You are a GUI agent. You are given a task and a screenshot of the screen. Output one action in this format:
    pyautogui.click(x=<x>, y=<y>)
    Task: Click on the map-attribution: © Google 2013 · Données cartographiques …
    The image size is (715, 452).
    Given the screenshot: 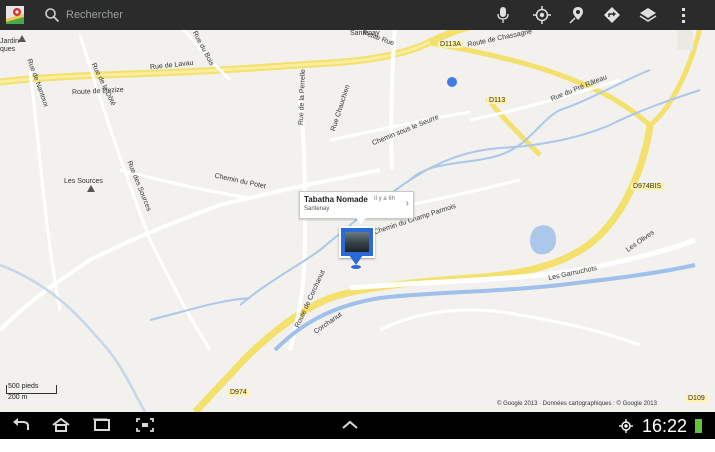 What is the action you would take?
    pyautogui.click(x=577, y=404)
    